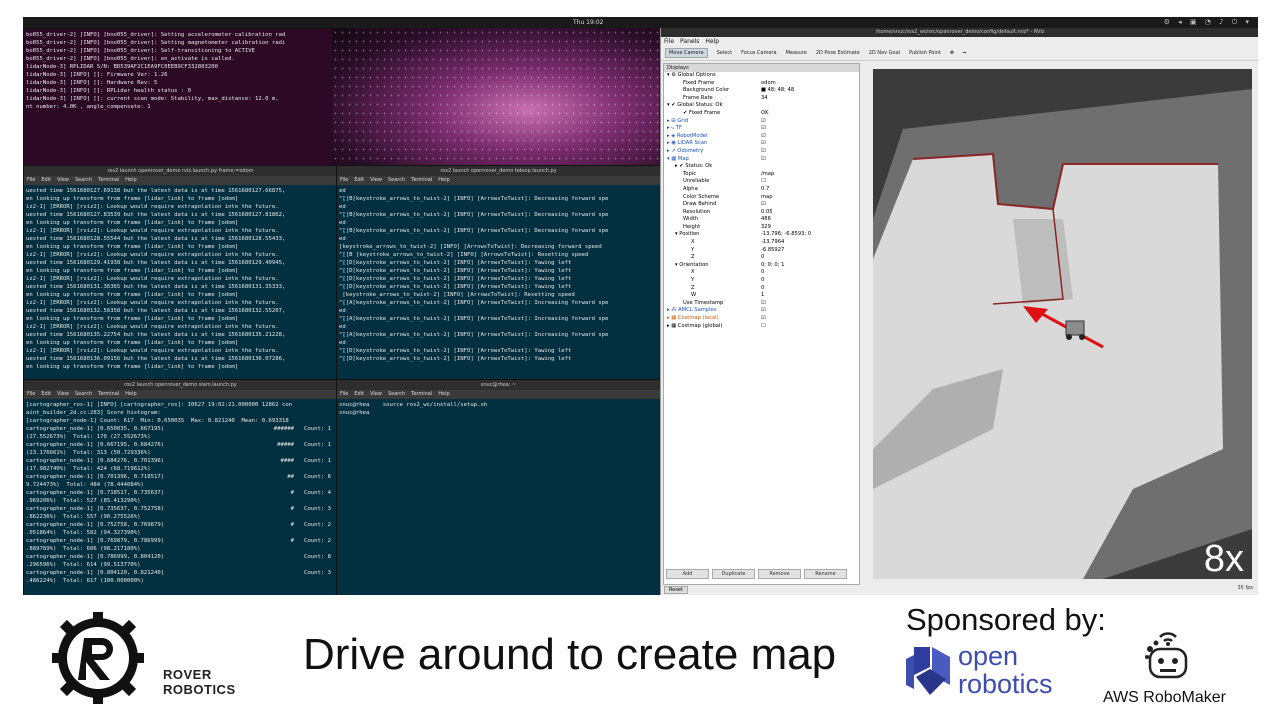 The height and width of the screenshot is (720, 1280). Describe the element at coordinates (761, 228) in the screenshot. I see `display-property-row: Height 329` at that location.